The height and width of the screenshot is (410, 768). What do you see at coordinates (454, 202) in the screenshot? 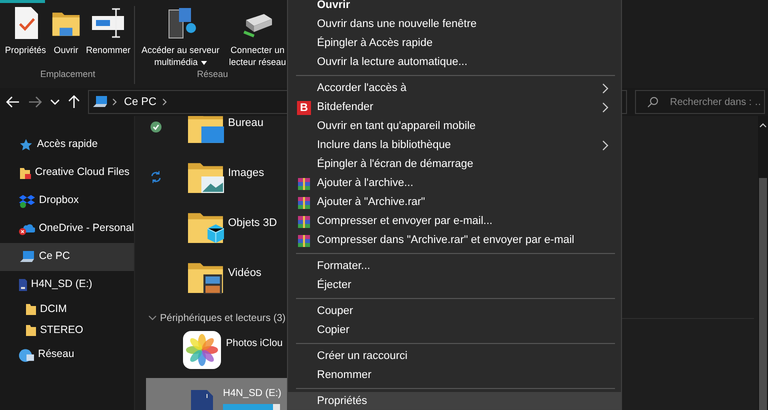
I see `menu-item: Ajouter à "Archive.rar"` at bounding box center [454, 202].